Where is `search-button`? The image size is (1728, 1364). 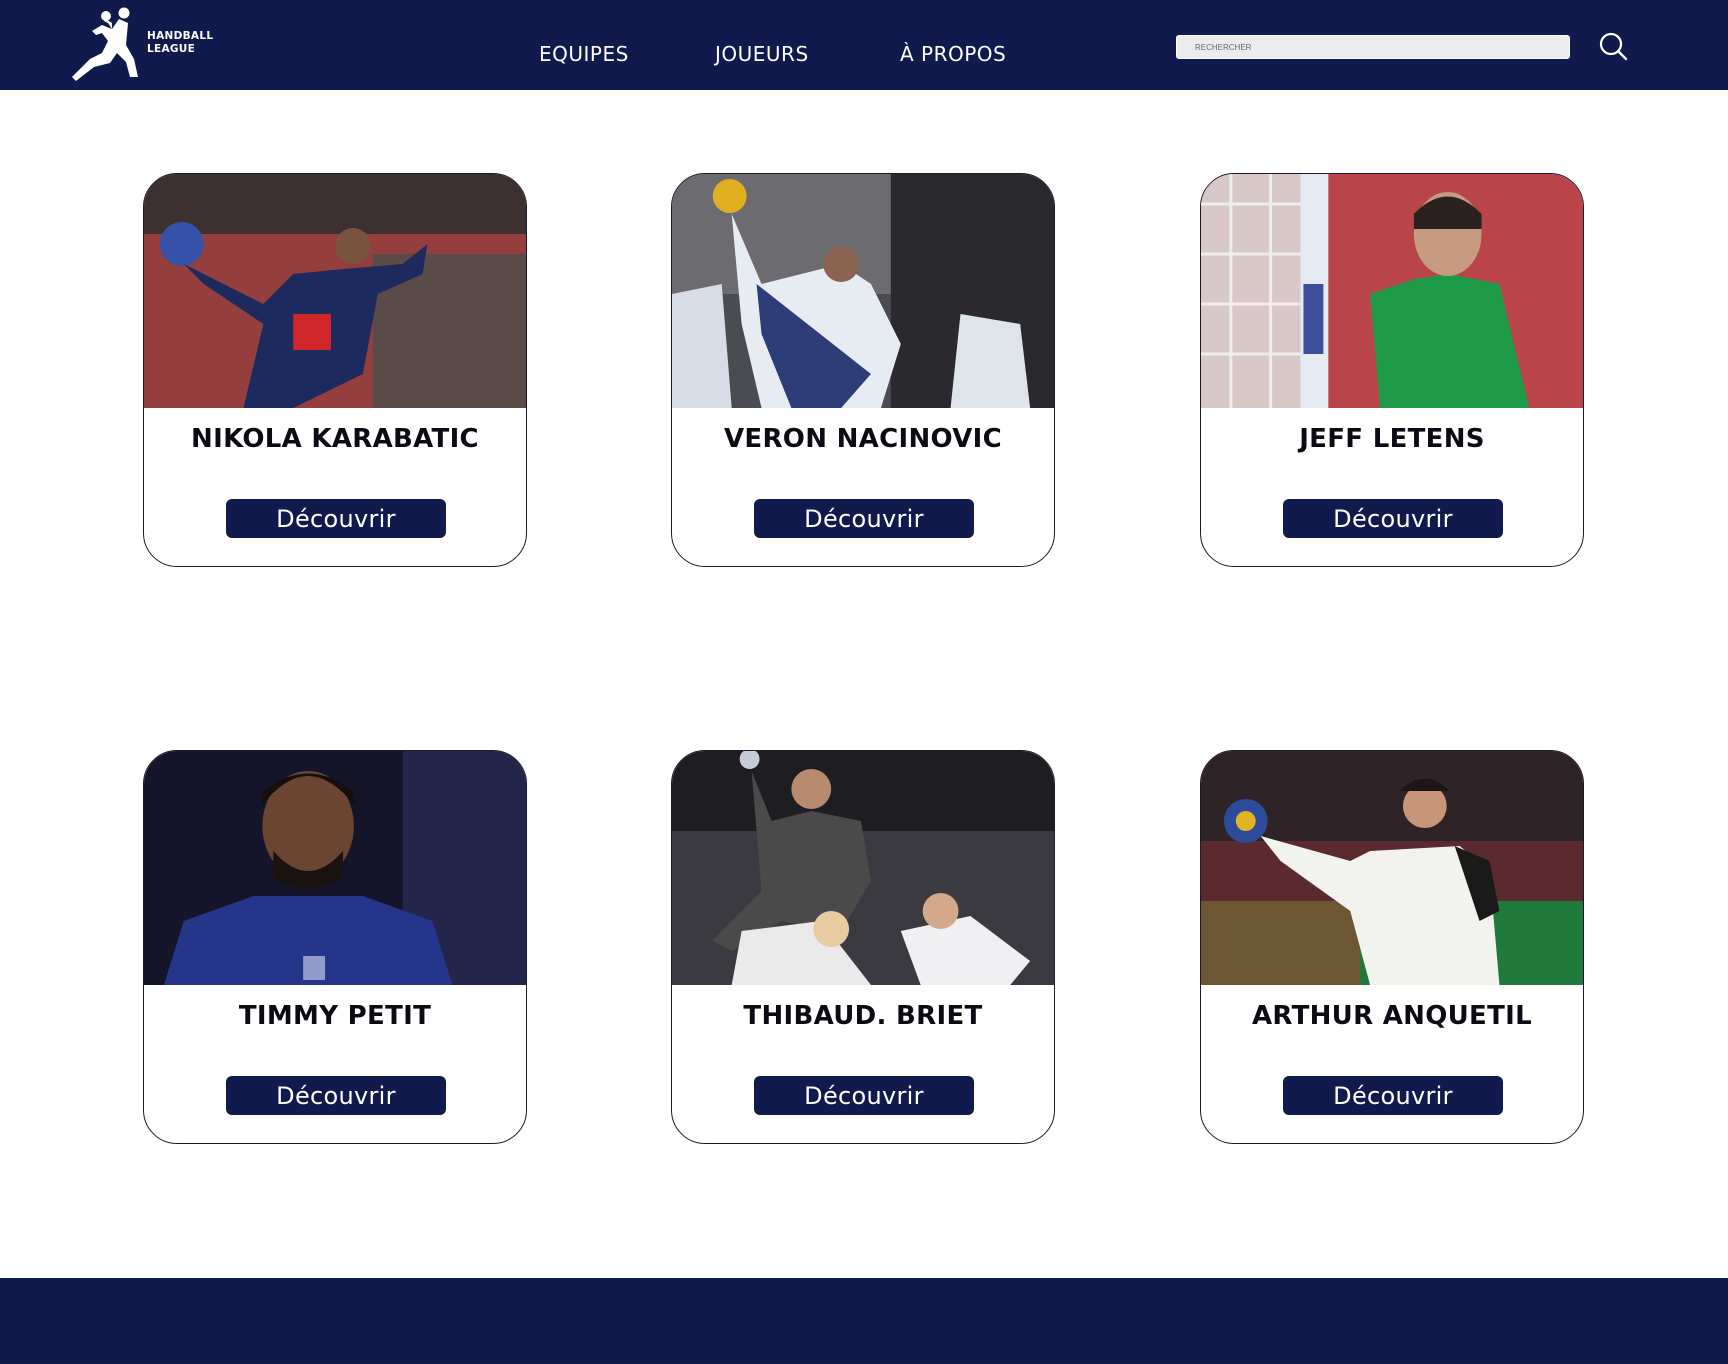 search-button is located at coordinates (1613, 47).